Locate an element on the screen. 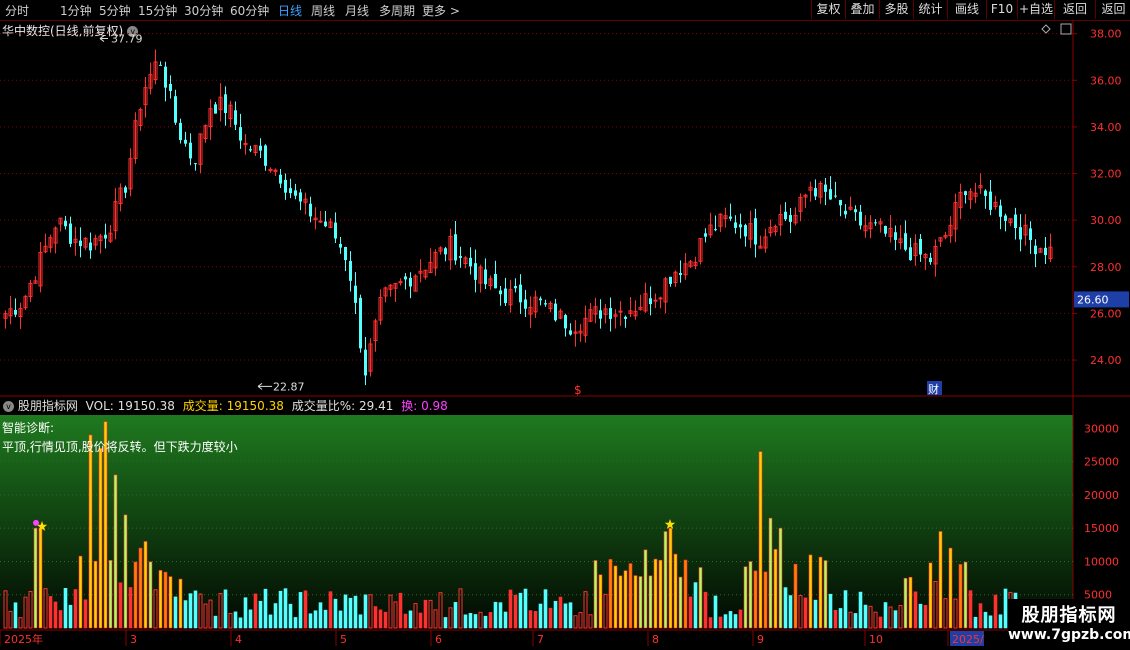 The height and width of the screenshot is (650, 1130). high-price-label: 37.79 is located at coordinates (127, 39).